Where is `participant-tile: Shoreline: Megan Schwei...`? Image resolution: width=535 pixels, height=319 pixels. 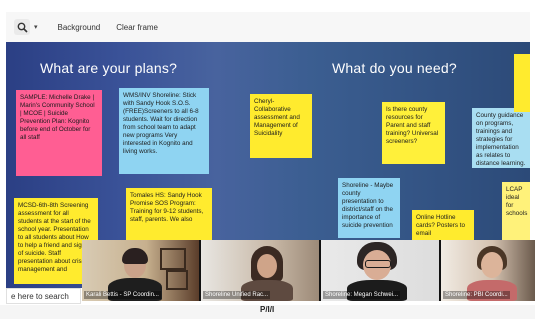
participant-tile: Shoreline: Megan Schwei... is located at coordinates (380, 270).